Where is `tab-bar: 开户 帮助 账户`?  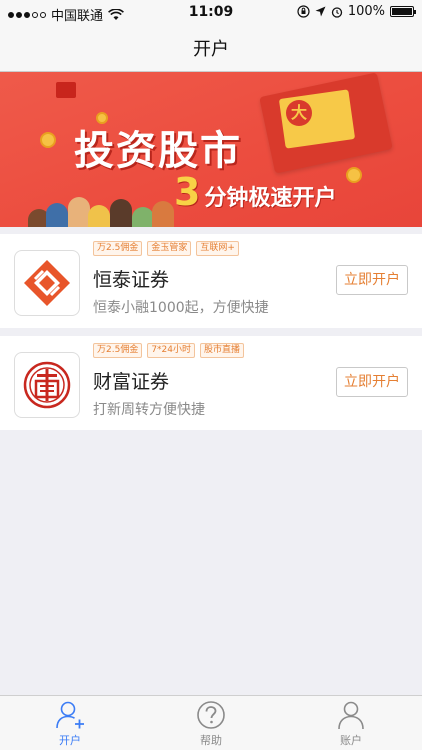
tab-bar: 开户 帮助 账户 is located at coordinates (211, 722).